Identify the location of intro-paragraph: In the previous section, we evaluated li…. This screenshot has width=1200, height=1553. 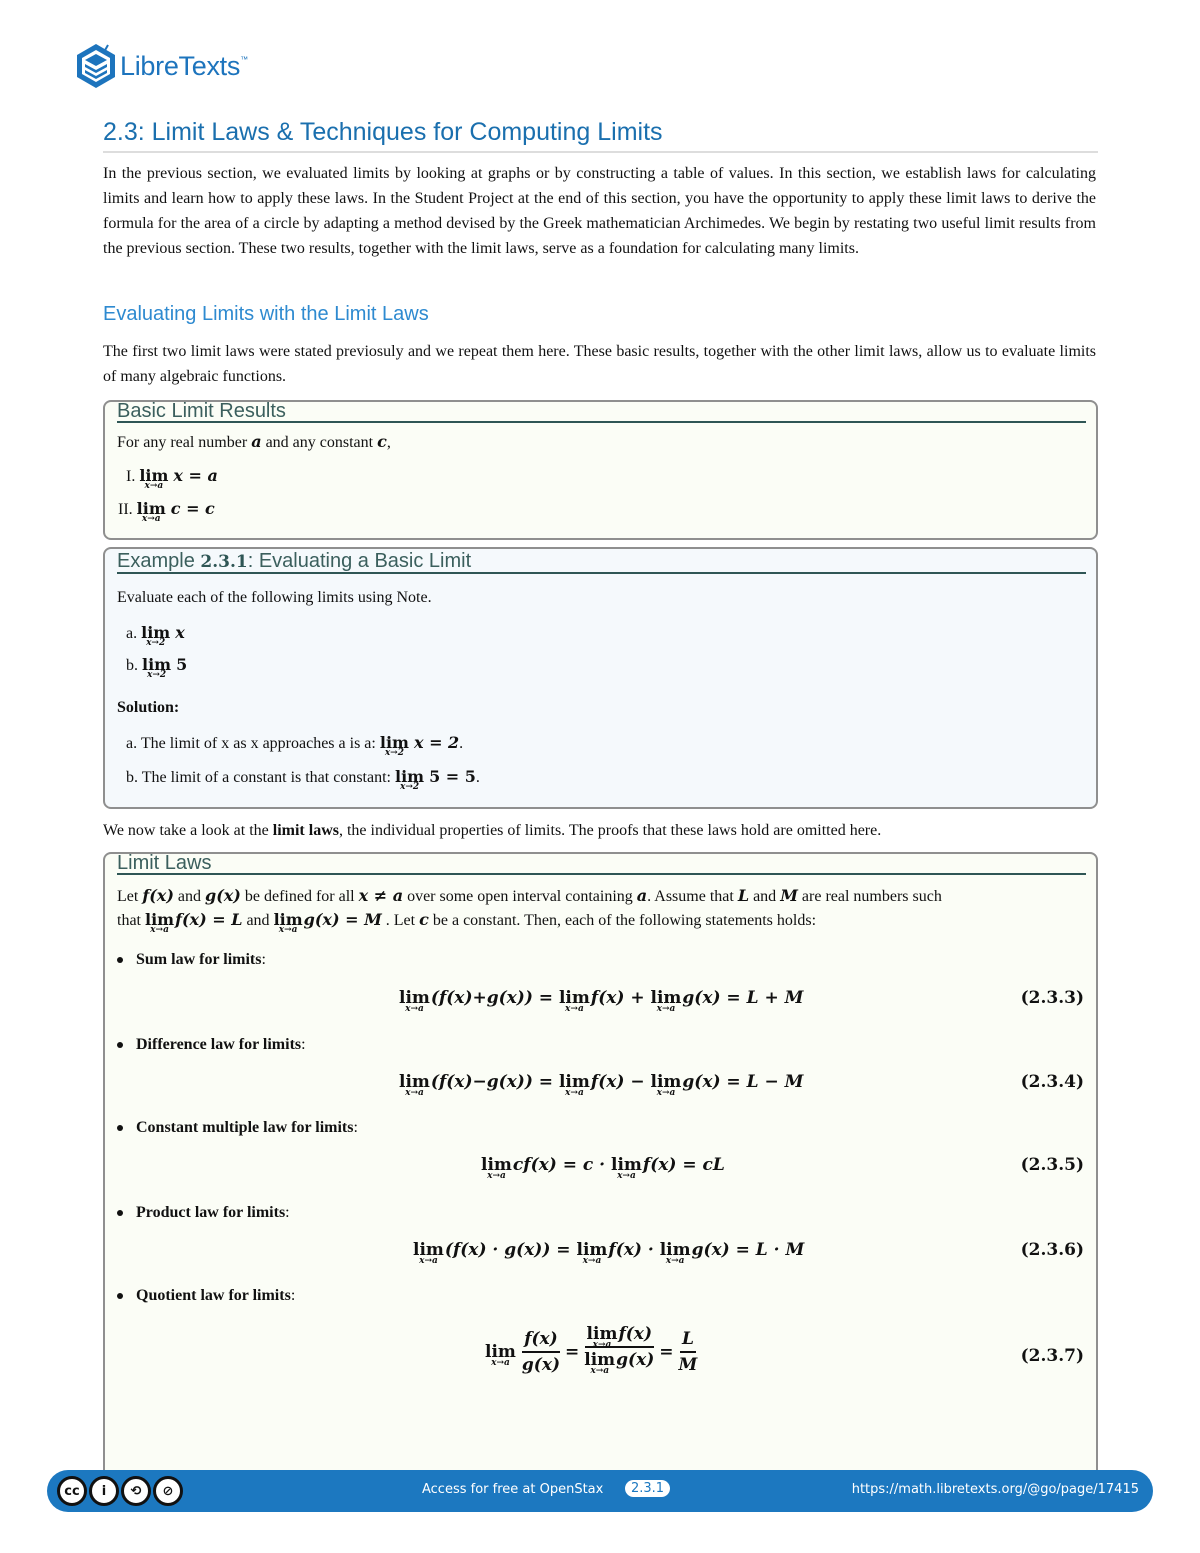
(599, 211).